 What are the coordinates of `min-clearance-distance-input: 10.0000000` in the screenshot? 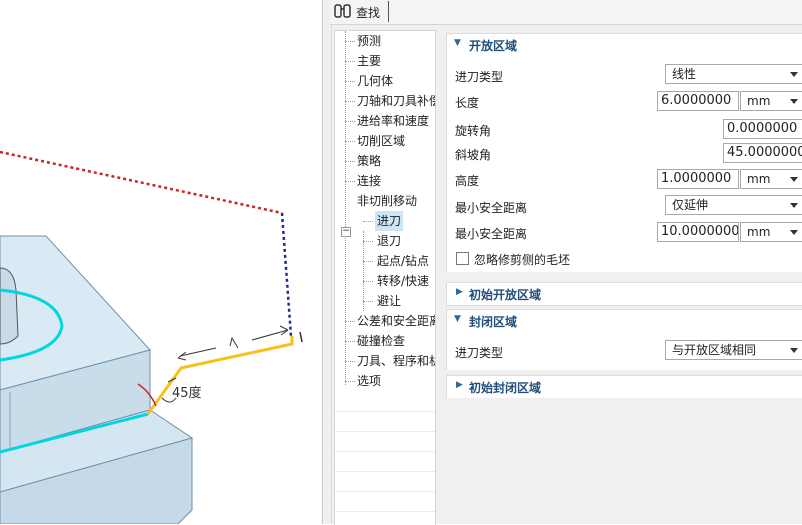 It's located at (698, 232).